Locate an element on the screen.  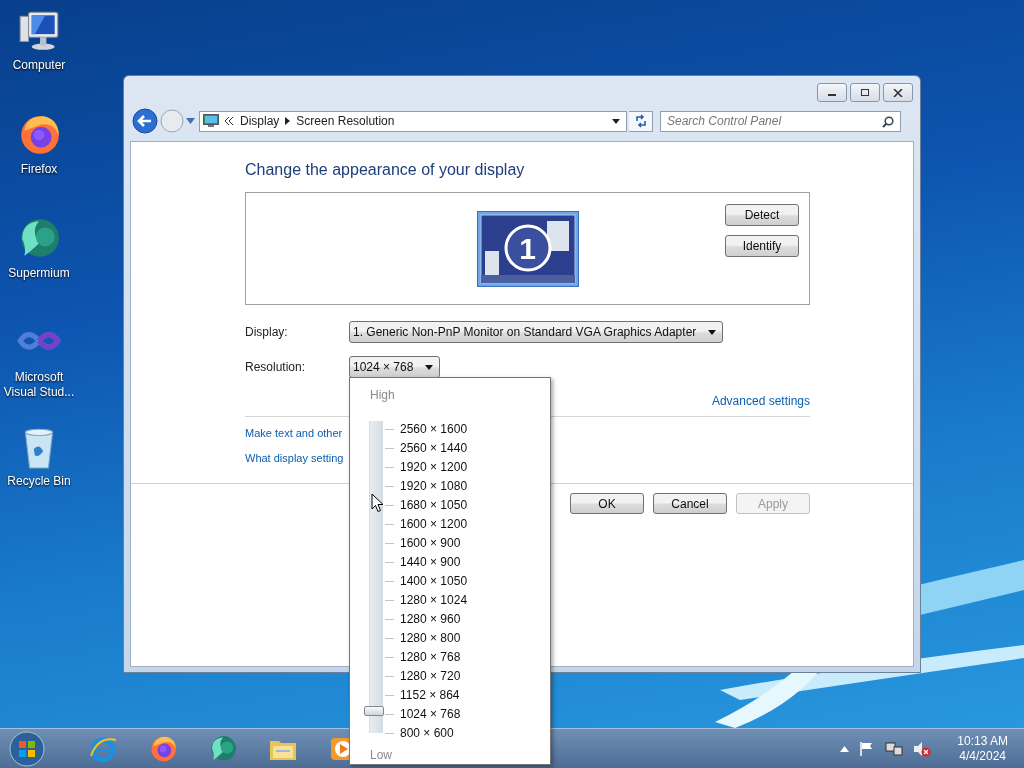
resolution-option: 1280 × 1024 is located at coordinates (434, 600).